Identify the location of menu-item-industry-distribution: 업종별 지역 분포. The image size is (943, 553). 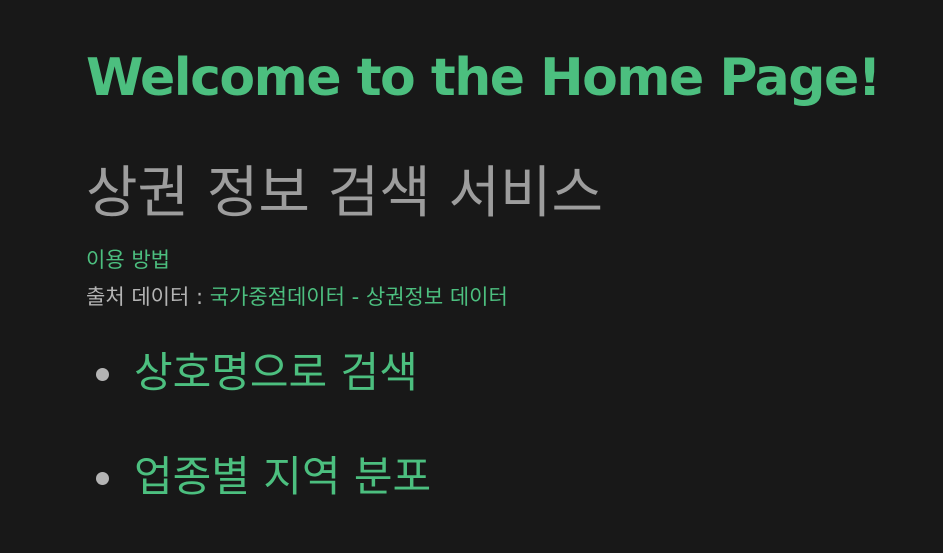
(258, 477).